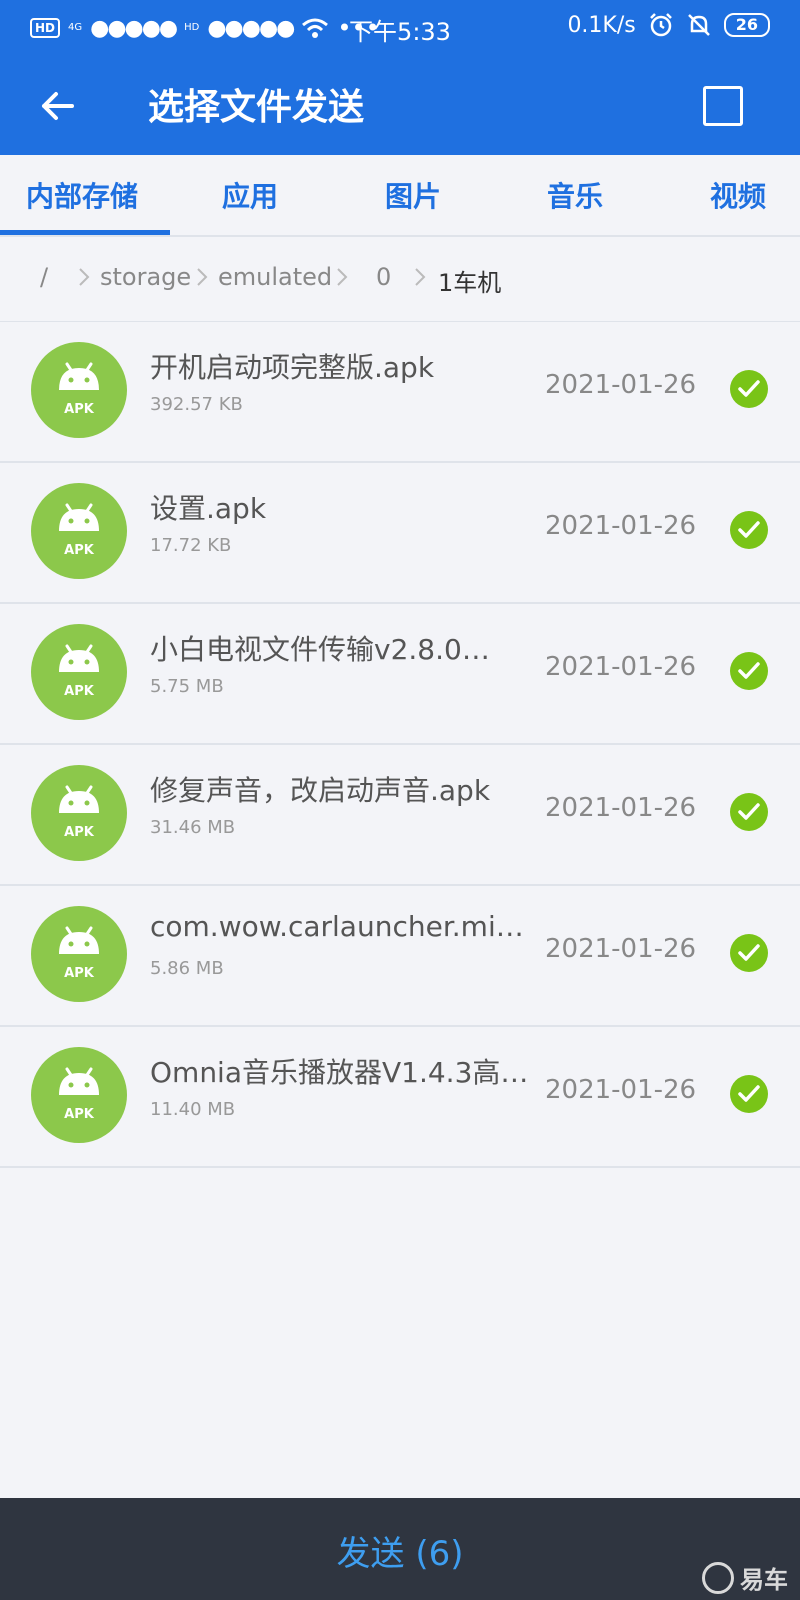 The image size is (800, 1600). Describe the element at coordinates (193, 1109) in the screenshot. I see `file-size: 11.40 MB` at that location.